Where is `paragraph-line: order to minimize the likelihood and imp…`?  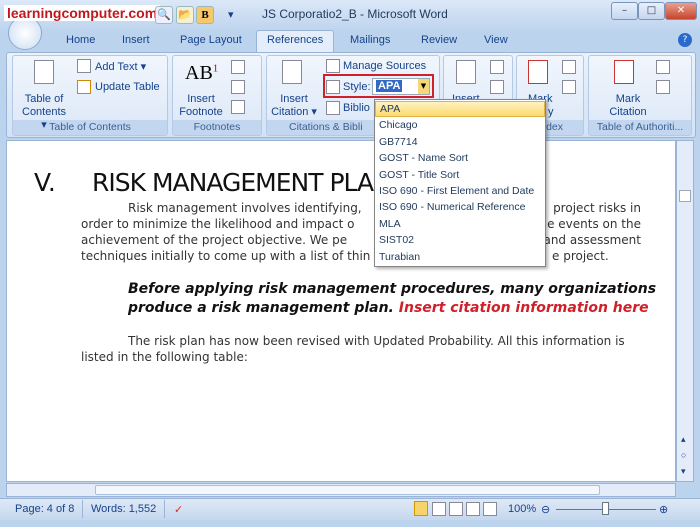 paragraph-line: order to minimize the likelihood and imp… is located at coordinates (218, 224).